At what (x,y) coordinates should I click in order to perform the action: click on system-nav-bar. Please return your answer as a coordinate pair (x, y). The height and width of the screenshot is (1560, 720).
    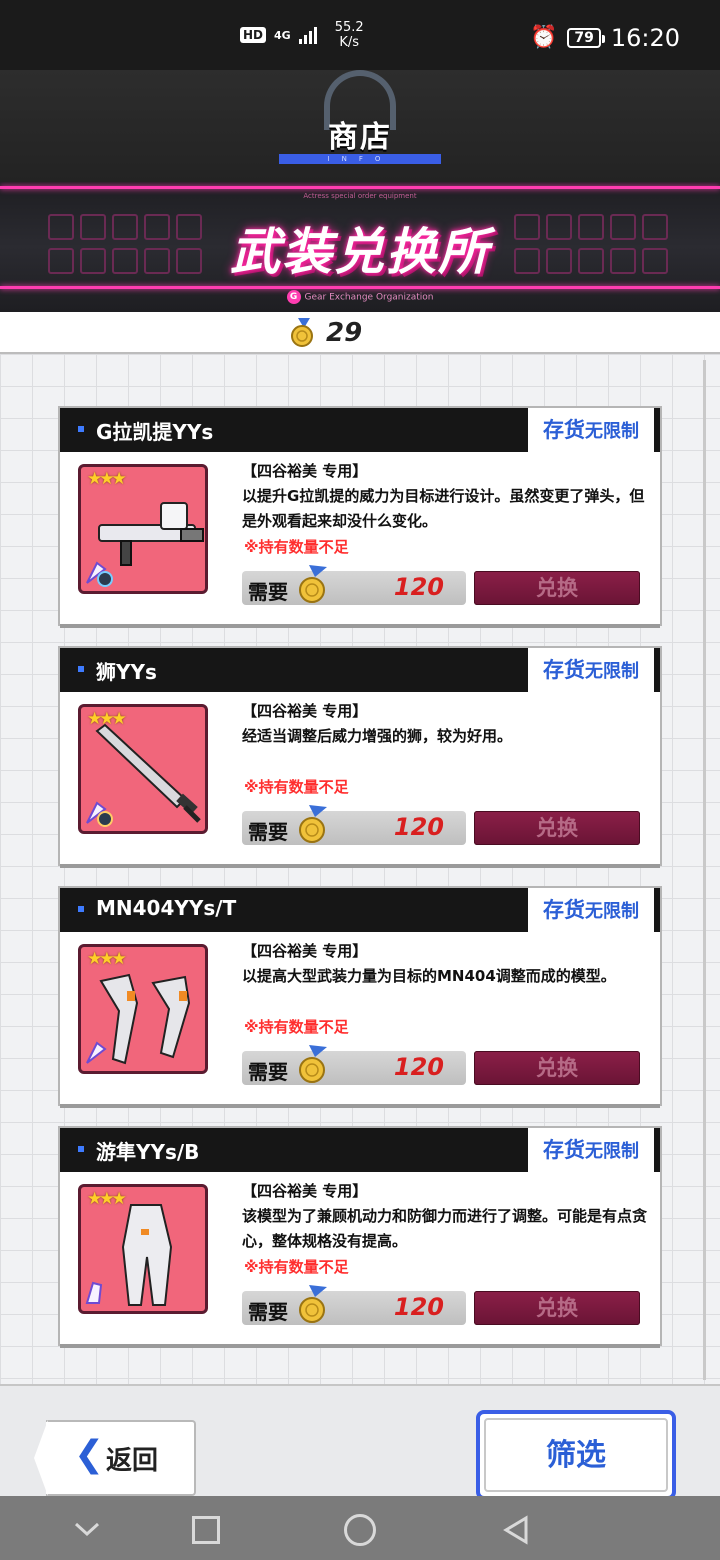
    Looking at the image, I should click on (360, 1528).